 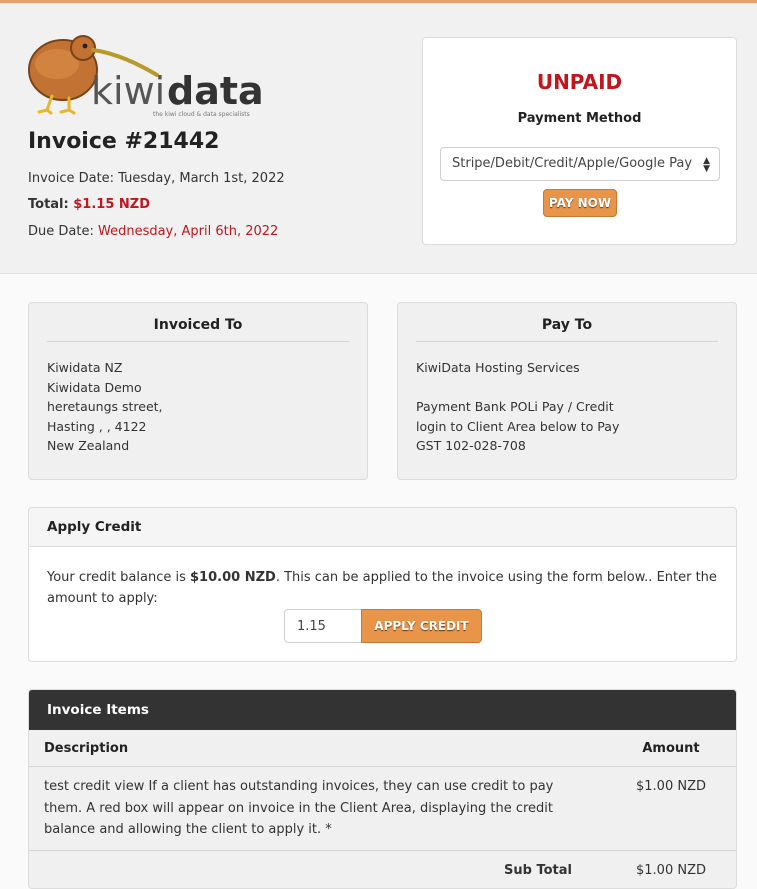 I want to click on amount-column-header: Amount, so click(x=671, y=748).